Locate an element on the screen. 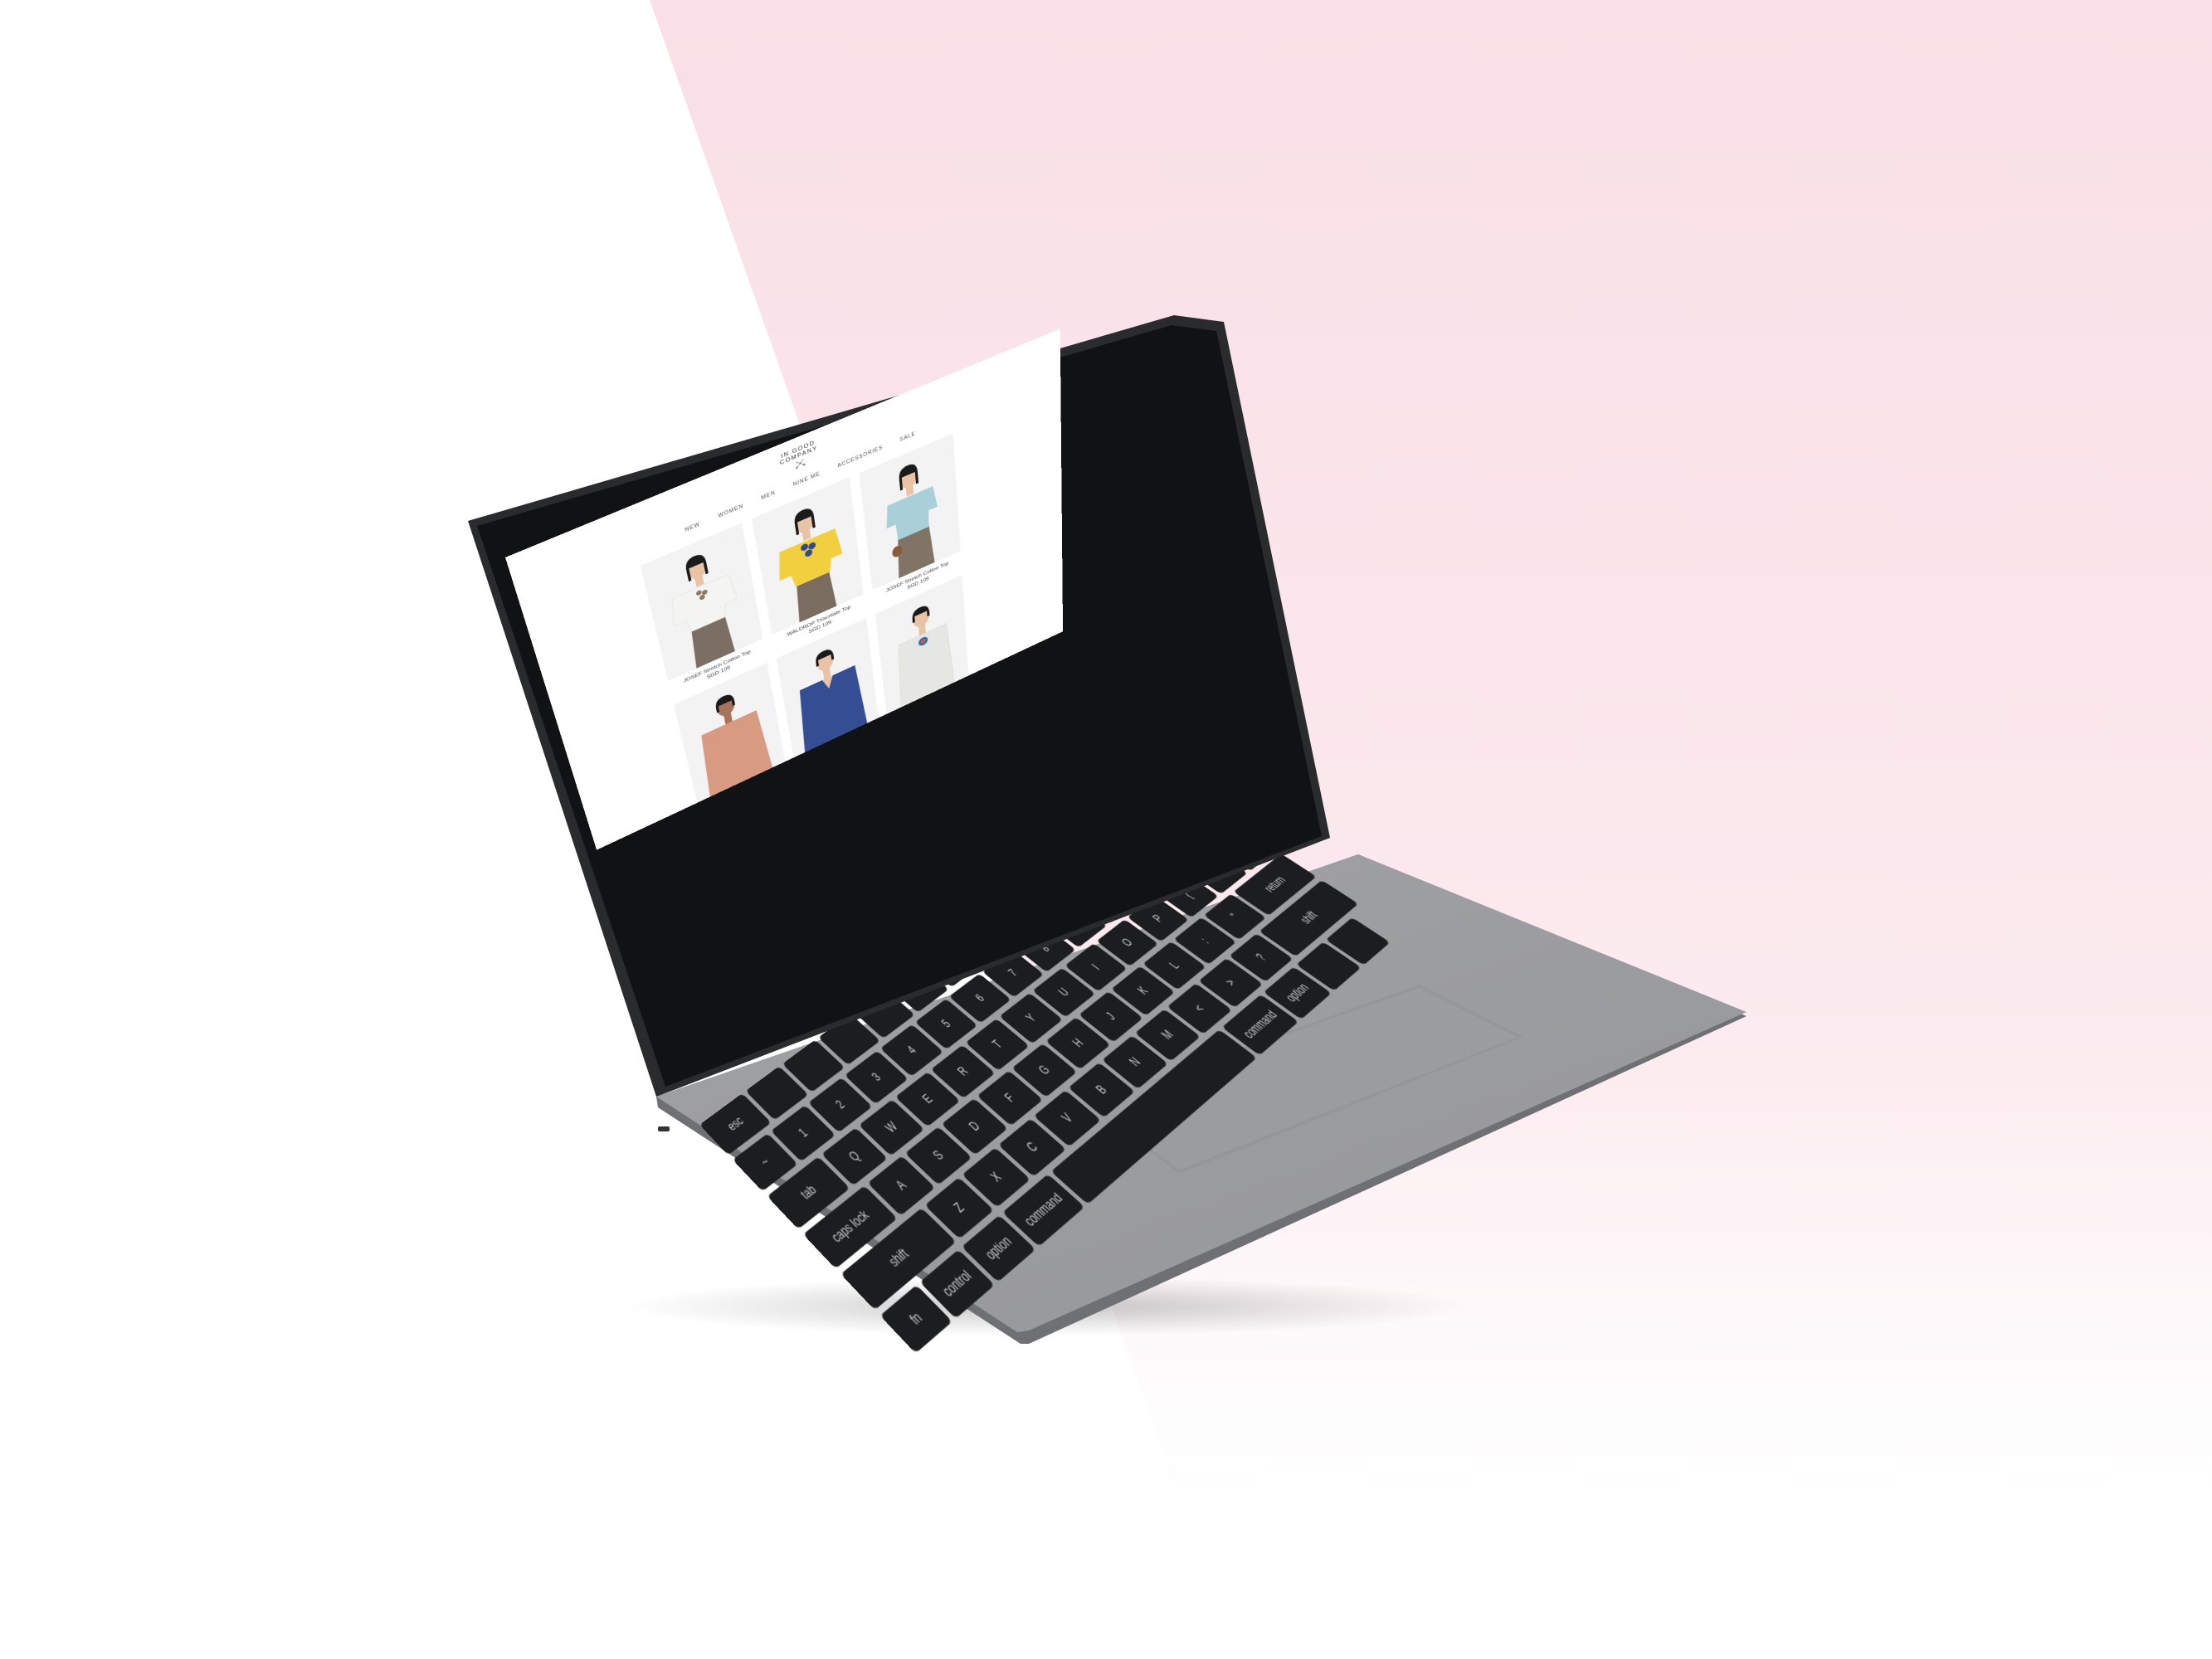 This screenshot has height=1659, width=2212. usb-c-port is located at coordinates (664, 1128).